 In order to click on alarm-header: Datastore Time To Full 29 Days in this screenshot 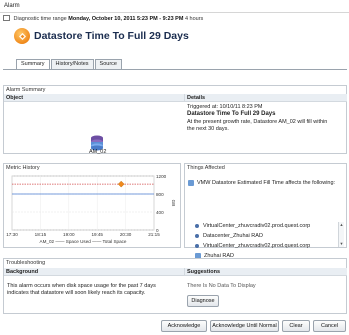, I will do `click(101, 36)`.